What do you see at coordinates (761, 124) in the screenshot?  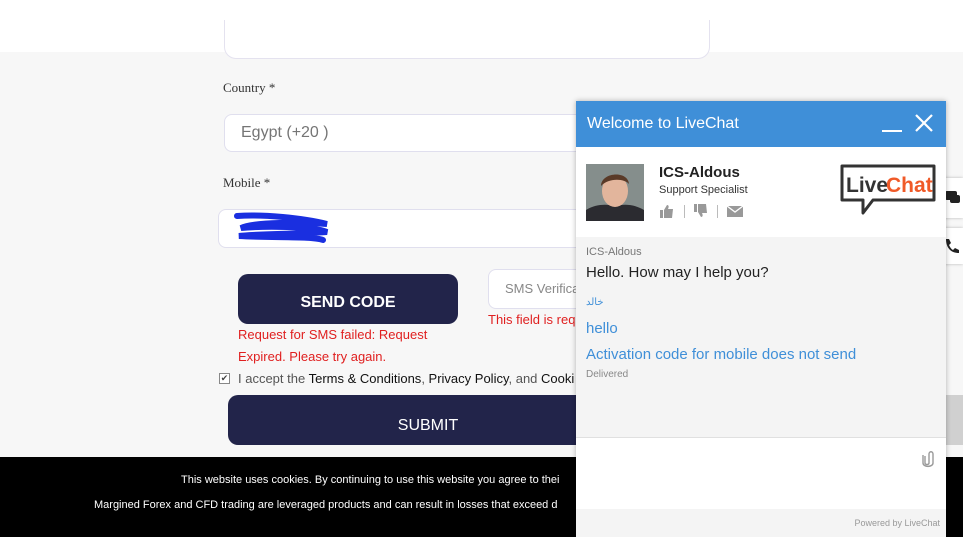 I see `chat-header: Welcome to LiveChat` at bounding box center [761, 124].